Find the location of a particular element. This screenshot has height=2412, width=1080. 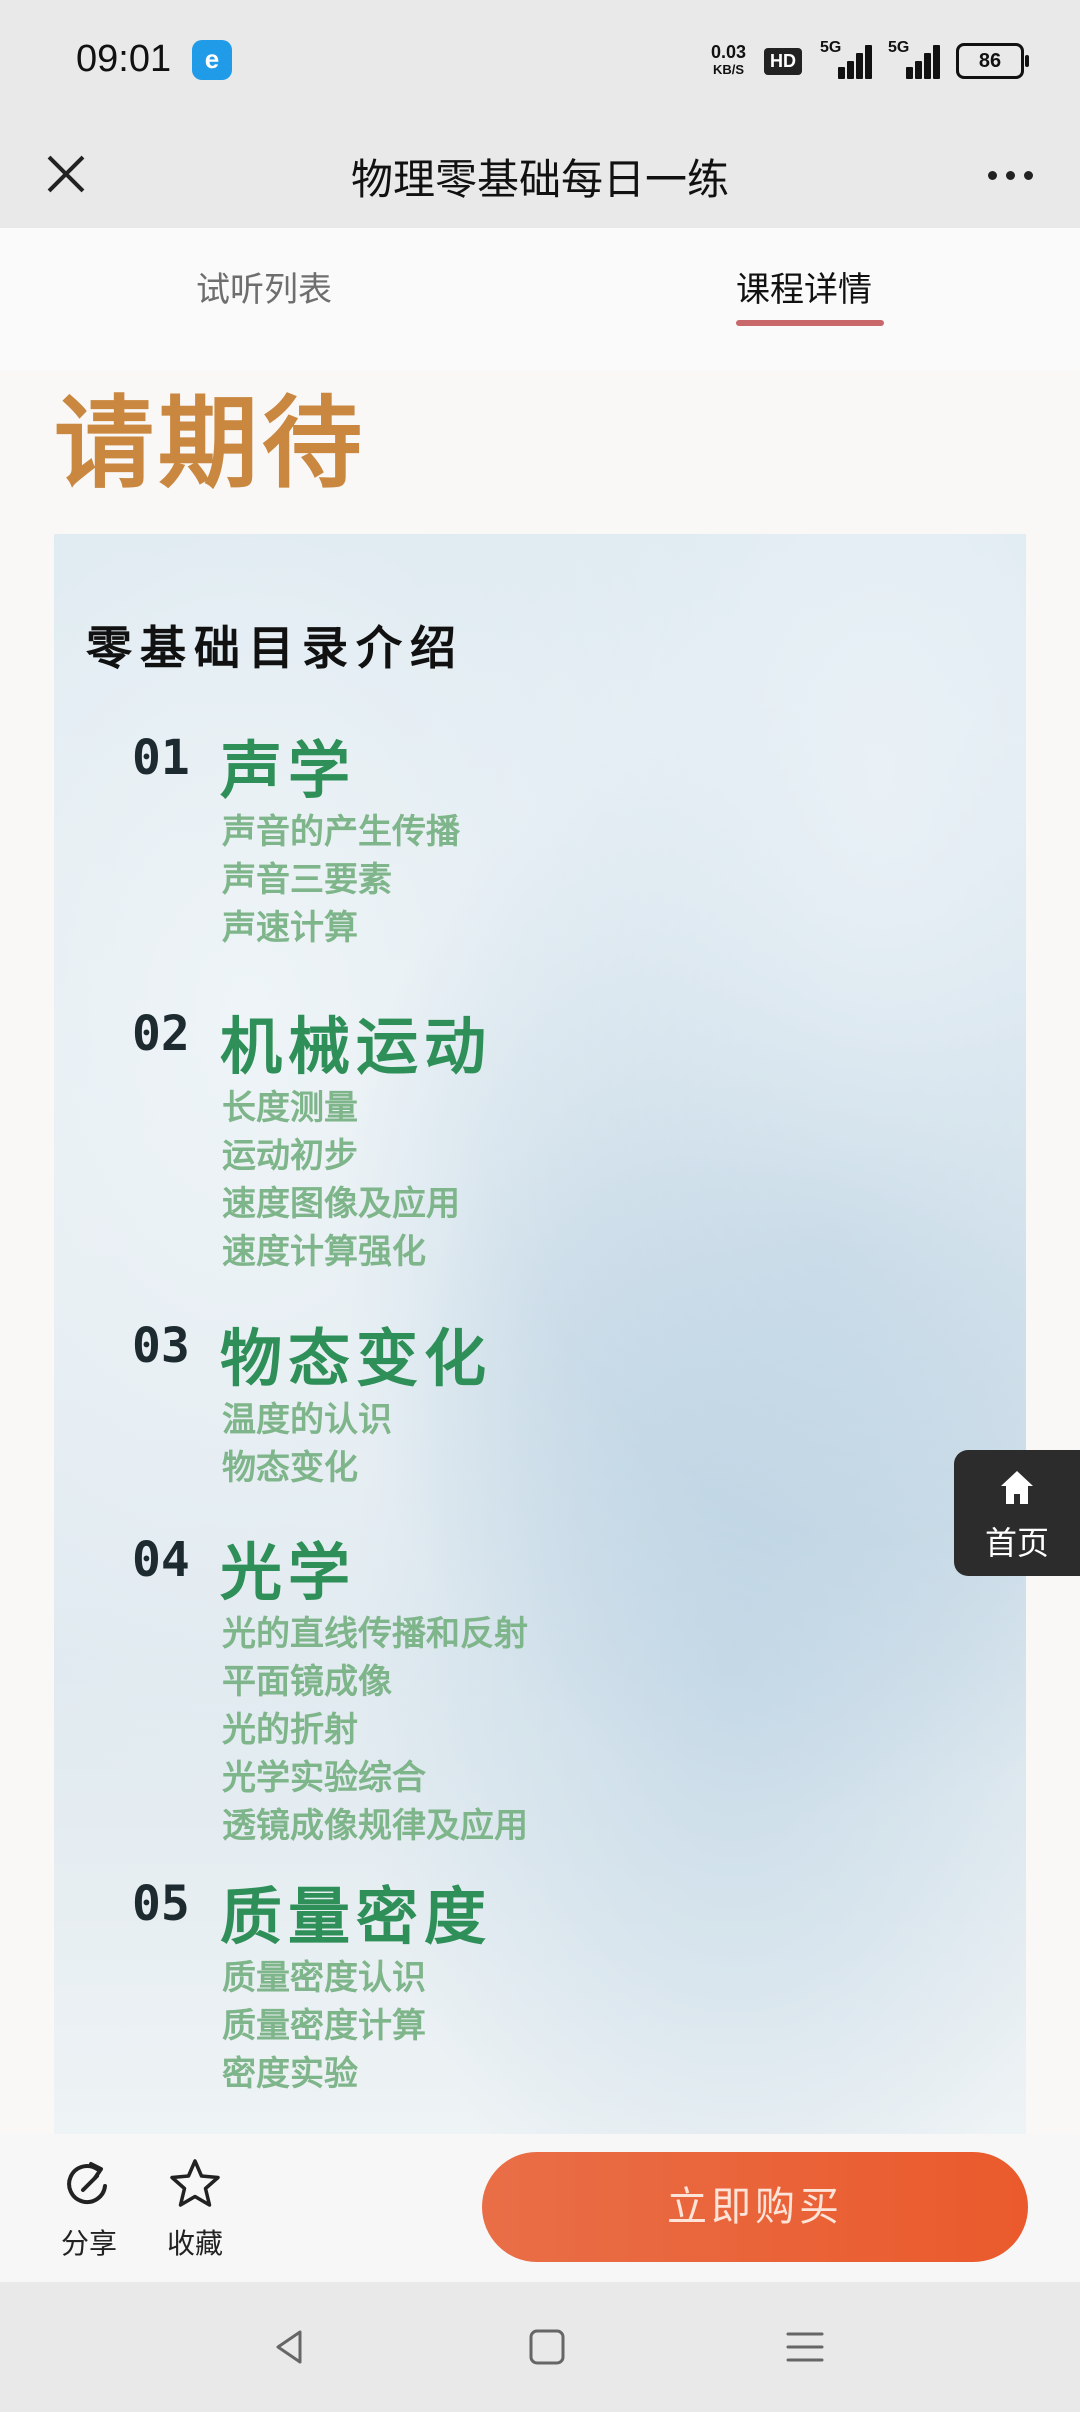

section-items: 质量密度认识 质量密度计算 密度实验 is located at coordinates (324, 2026).